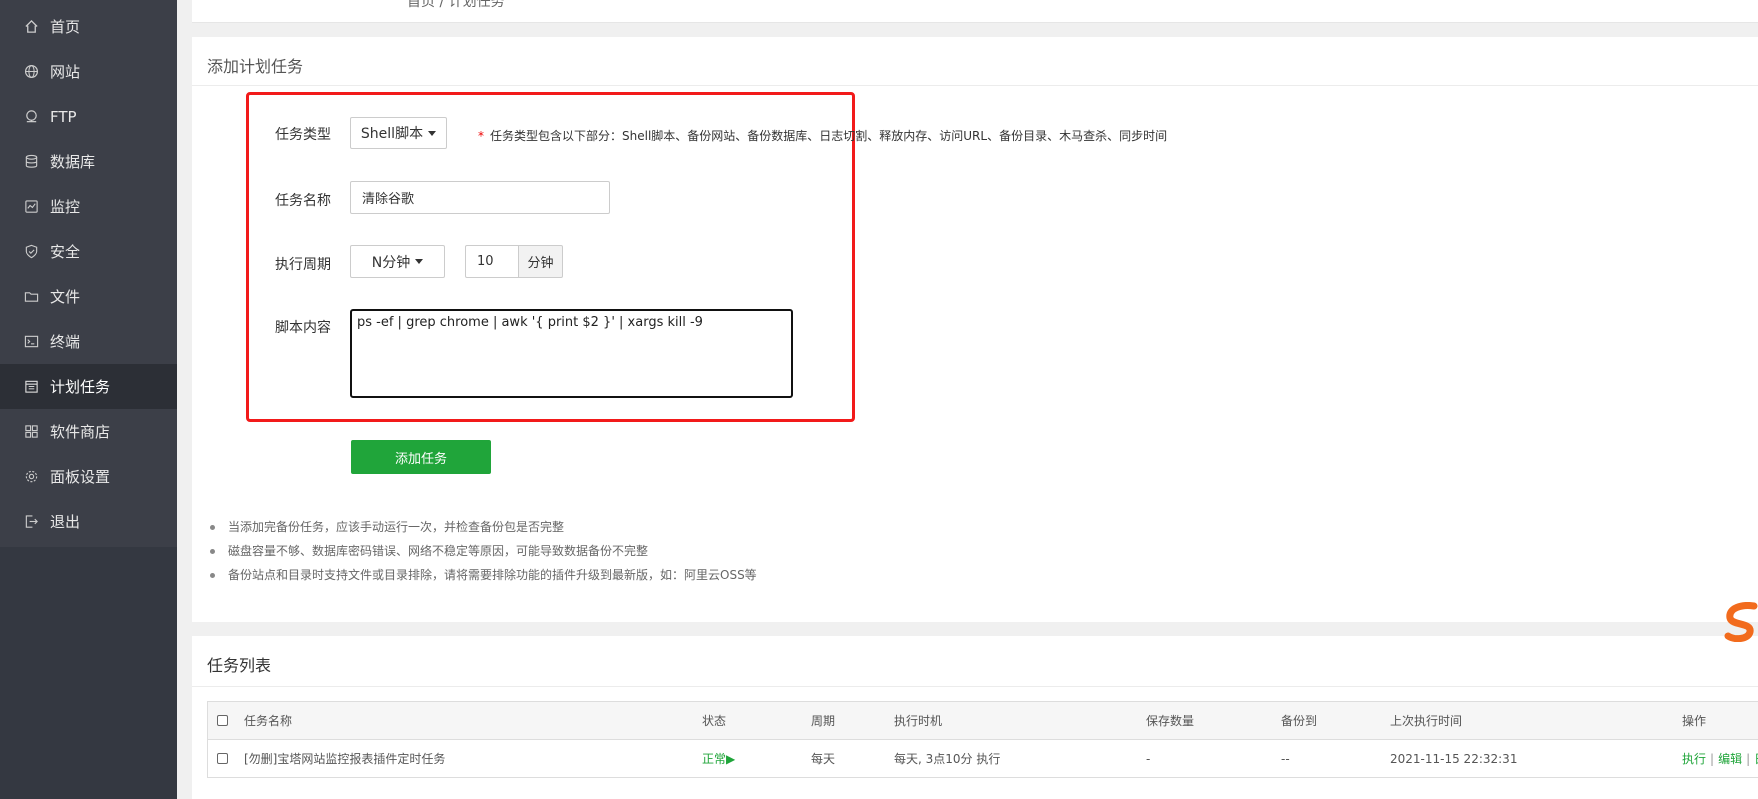 This screenshot has height=799, width=1758. I want to click on column-header: 保存数量, so click(1170, 720).